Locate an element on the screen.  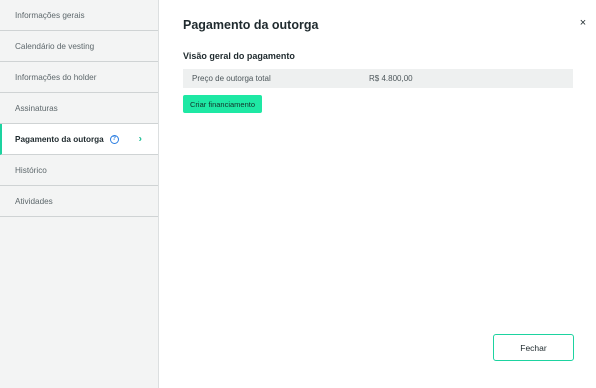
page-title: Pagamento da outorga is located at coordinates (251, 25).